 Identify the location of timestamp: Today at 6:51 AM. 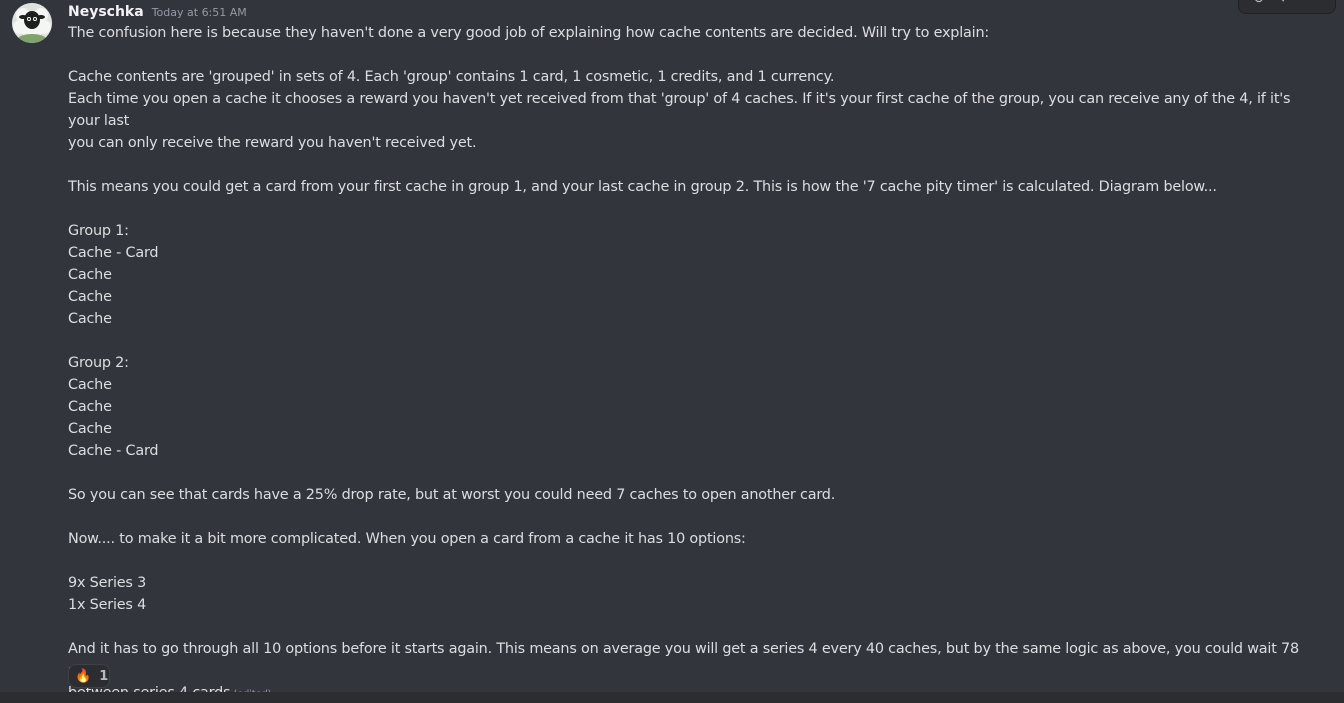
(199, 13).